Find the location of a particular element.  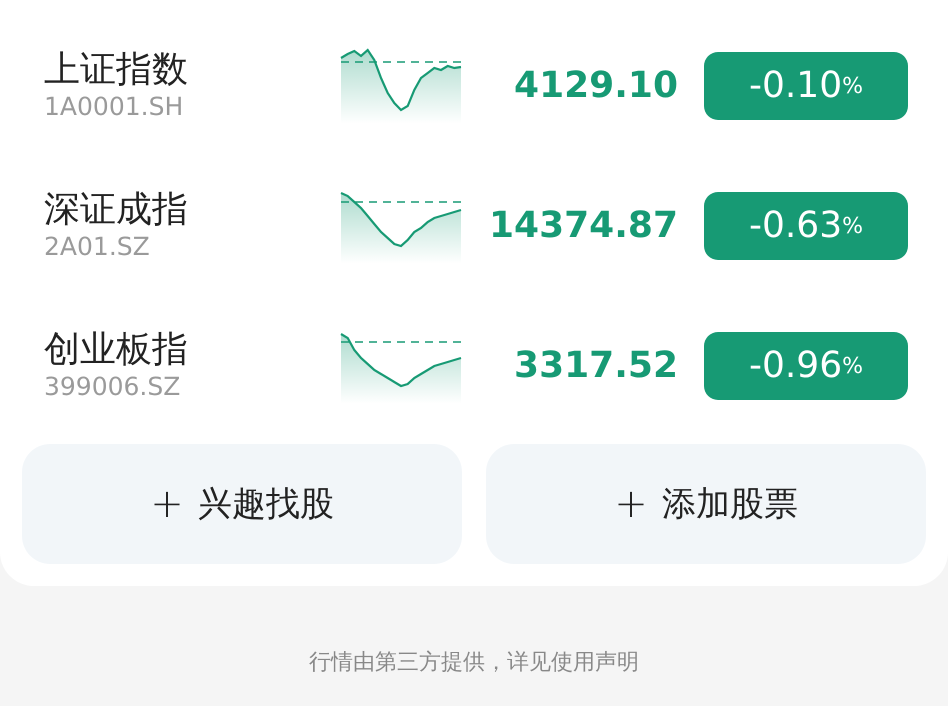

action-button: + 兴趣找股 is located at coordinates (242, 504).